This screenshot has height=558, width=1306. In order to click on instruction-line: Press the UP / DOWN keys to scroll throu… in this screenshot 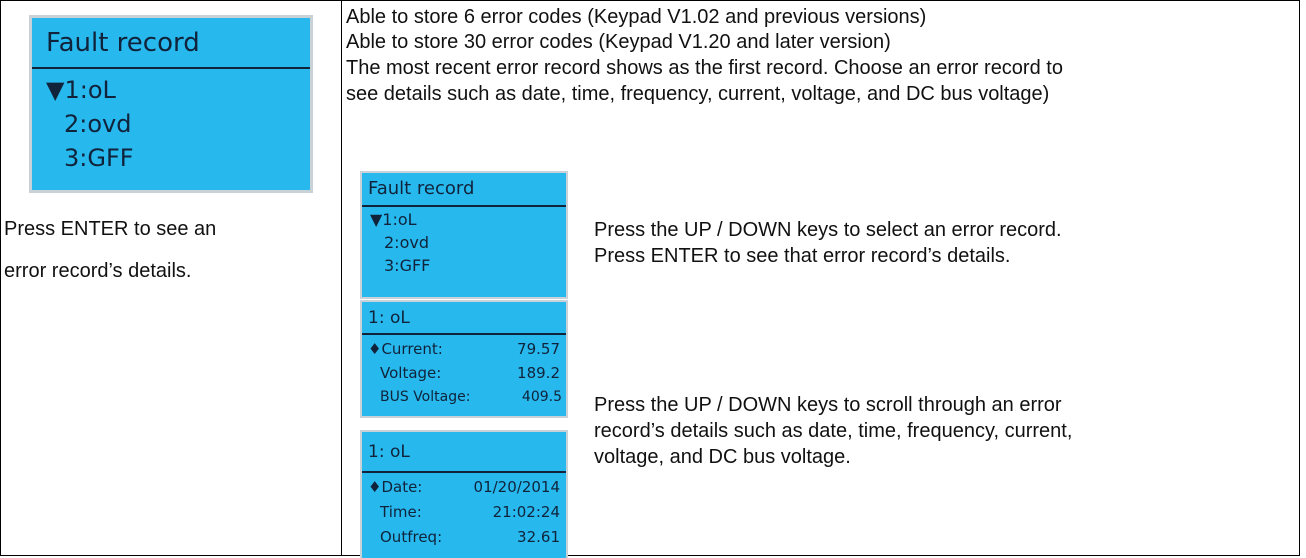, I will do `click(828, 405)`.